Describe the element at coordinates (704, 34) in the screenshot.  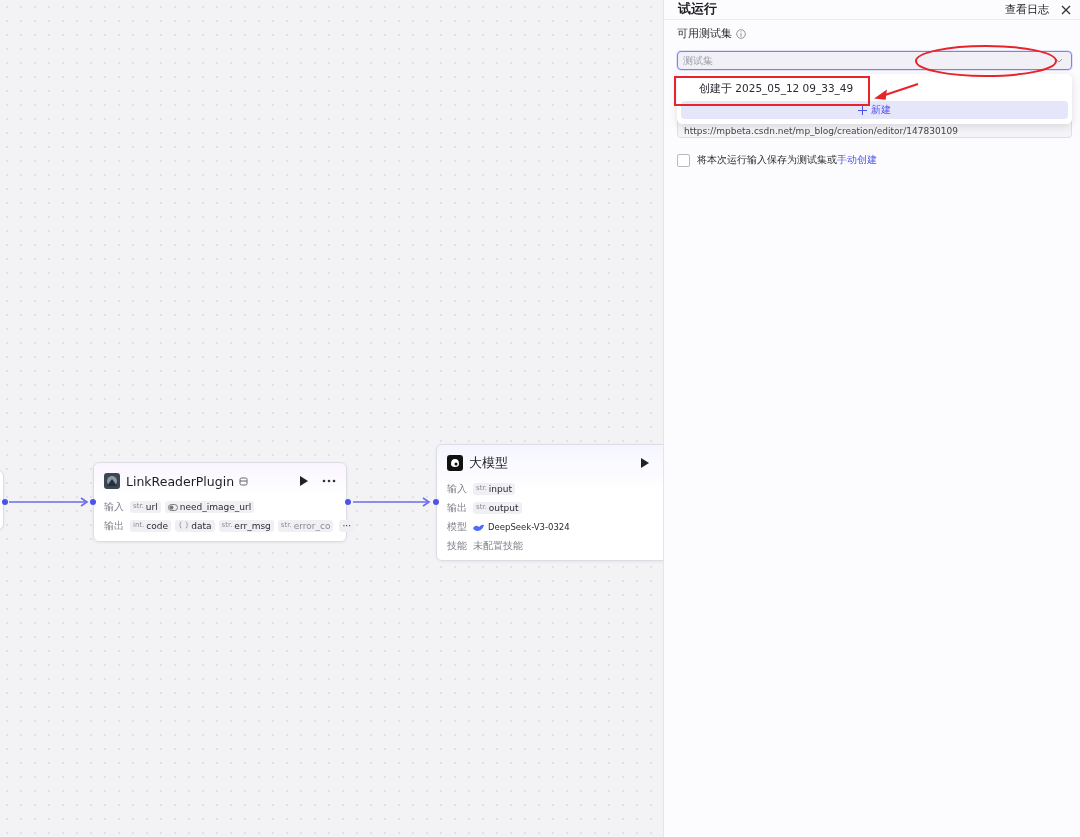
I see `field-label: 可用测试集` at that location.